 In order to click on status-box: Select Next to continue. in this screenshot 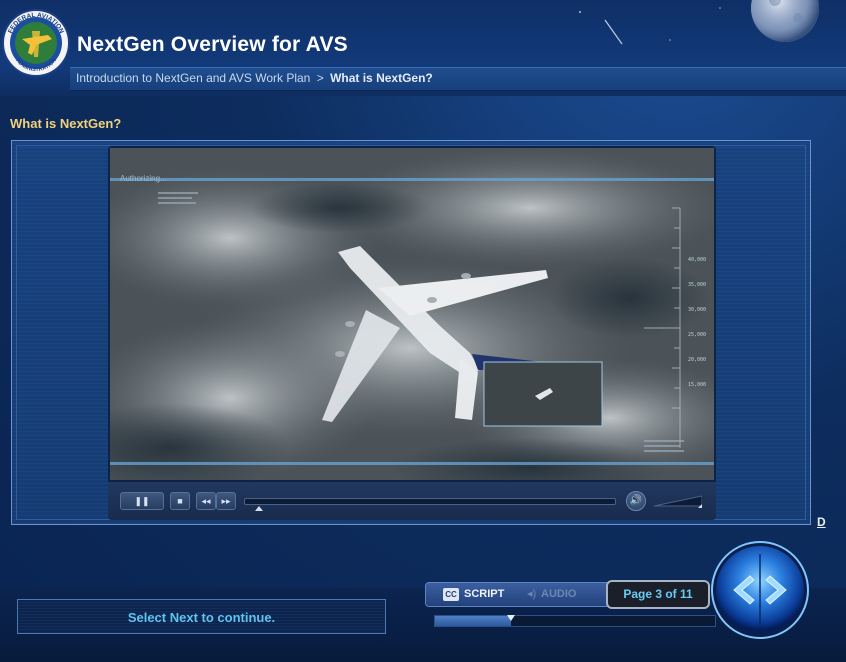, I will do `click(201, 616)`.